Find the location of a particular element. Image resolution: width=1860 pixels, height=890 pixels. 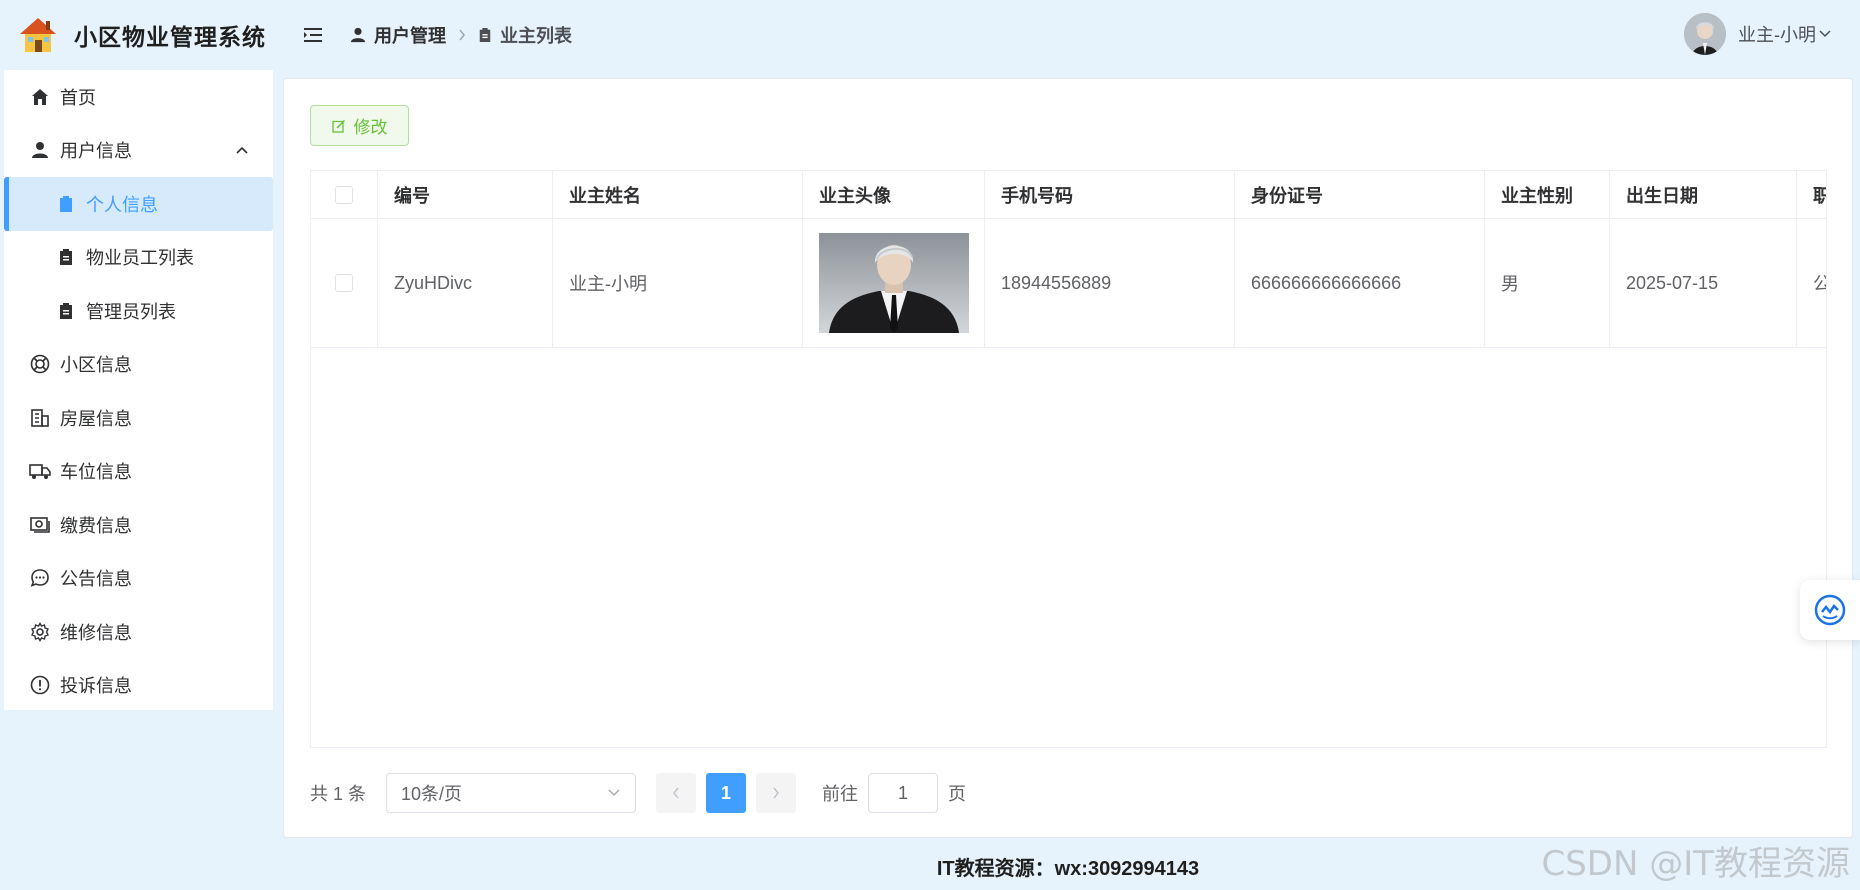

sidebar-item-repair-info: 维修信息 is located at coordinates (138, 632).